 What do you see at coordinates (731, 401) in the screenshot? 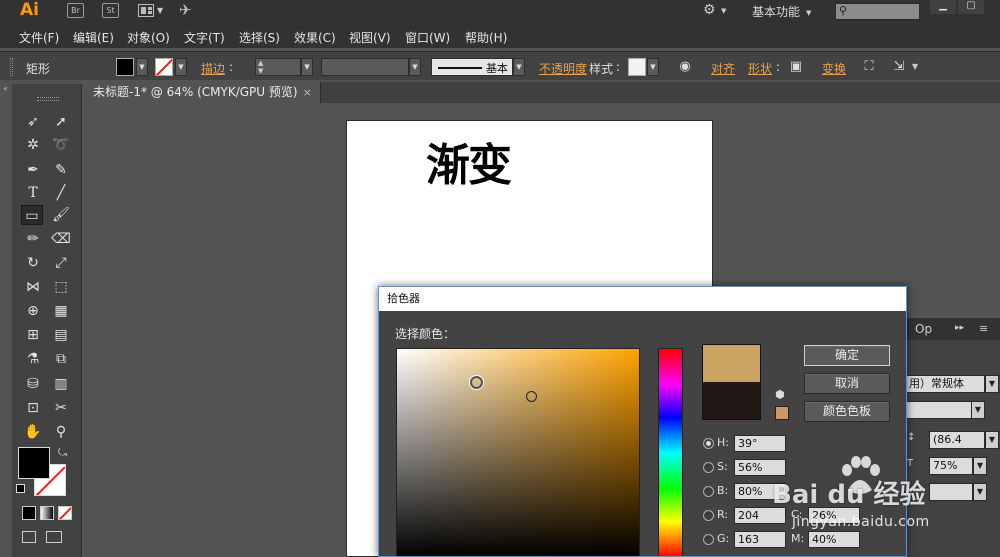
I see `original-color-preview` at bounding box center [731, 401].